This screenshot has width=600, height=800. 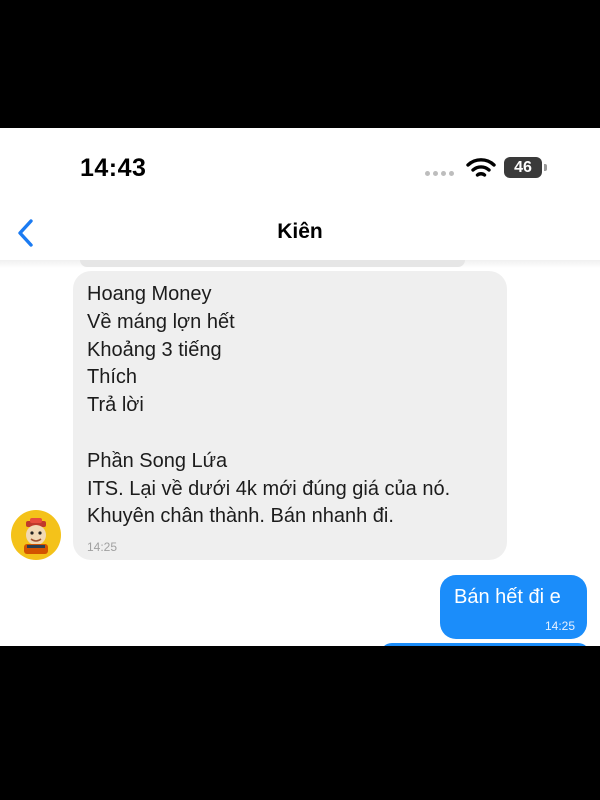 What do you see at coordinates (559, 626) in the screenshot?
I see `outgoing-message-time: 14:25` at bounding box center [559, 626].